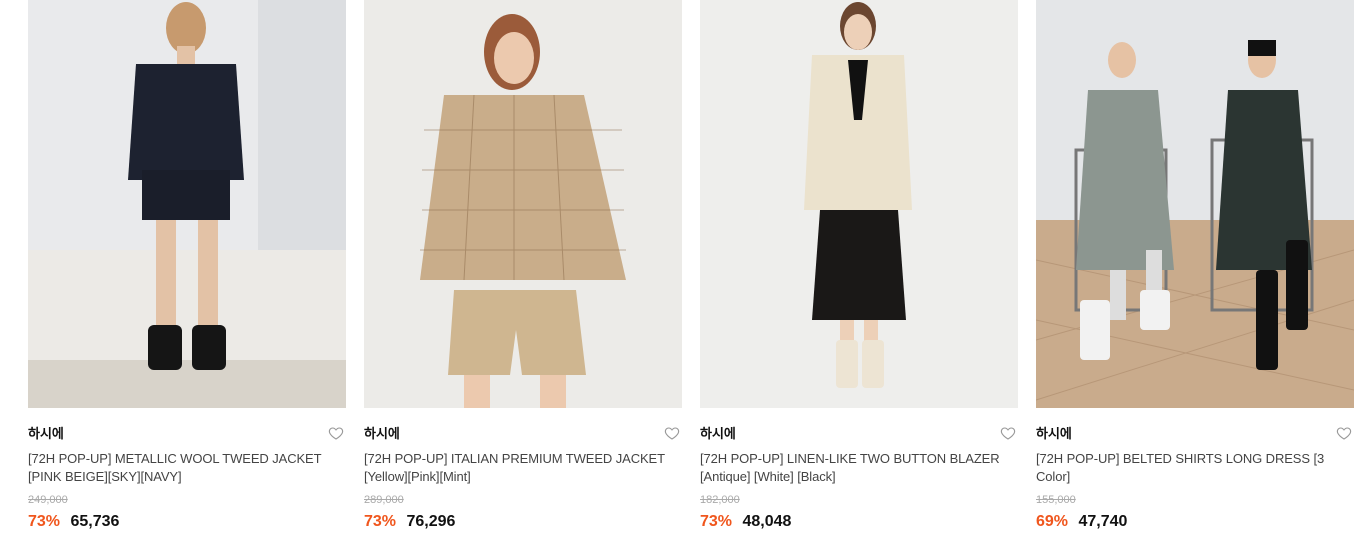 The height and width of the screenshot is (538, 1360). I want to click on original-price: 182,000, so click(720, 500).